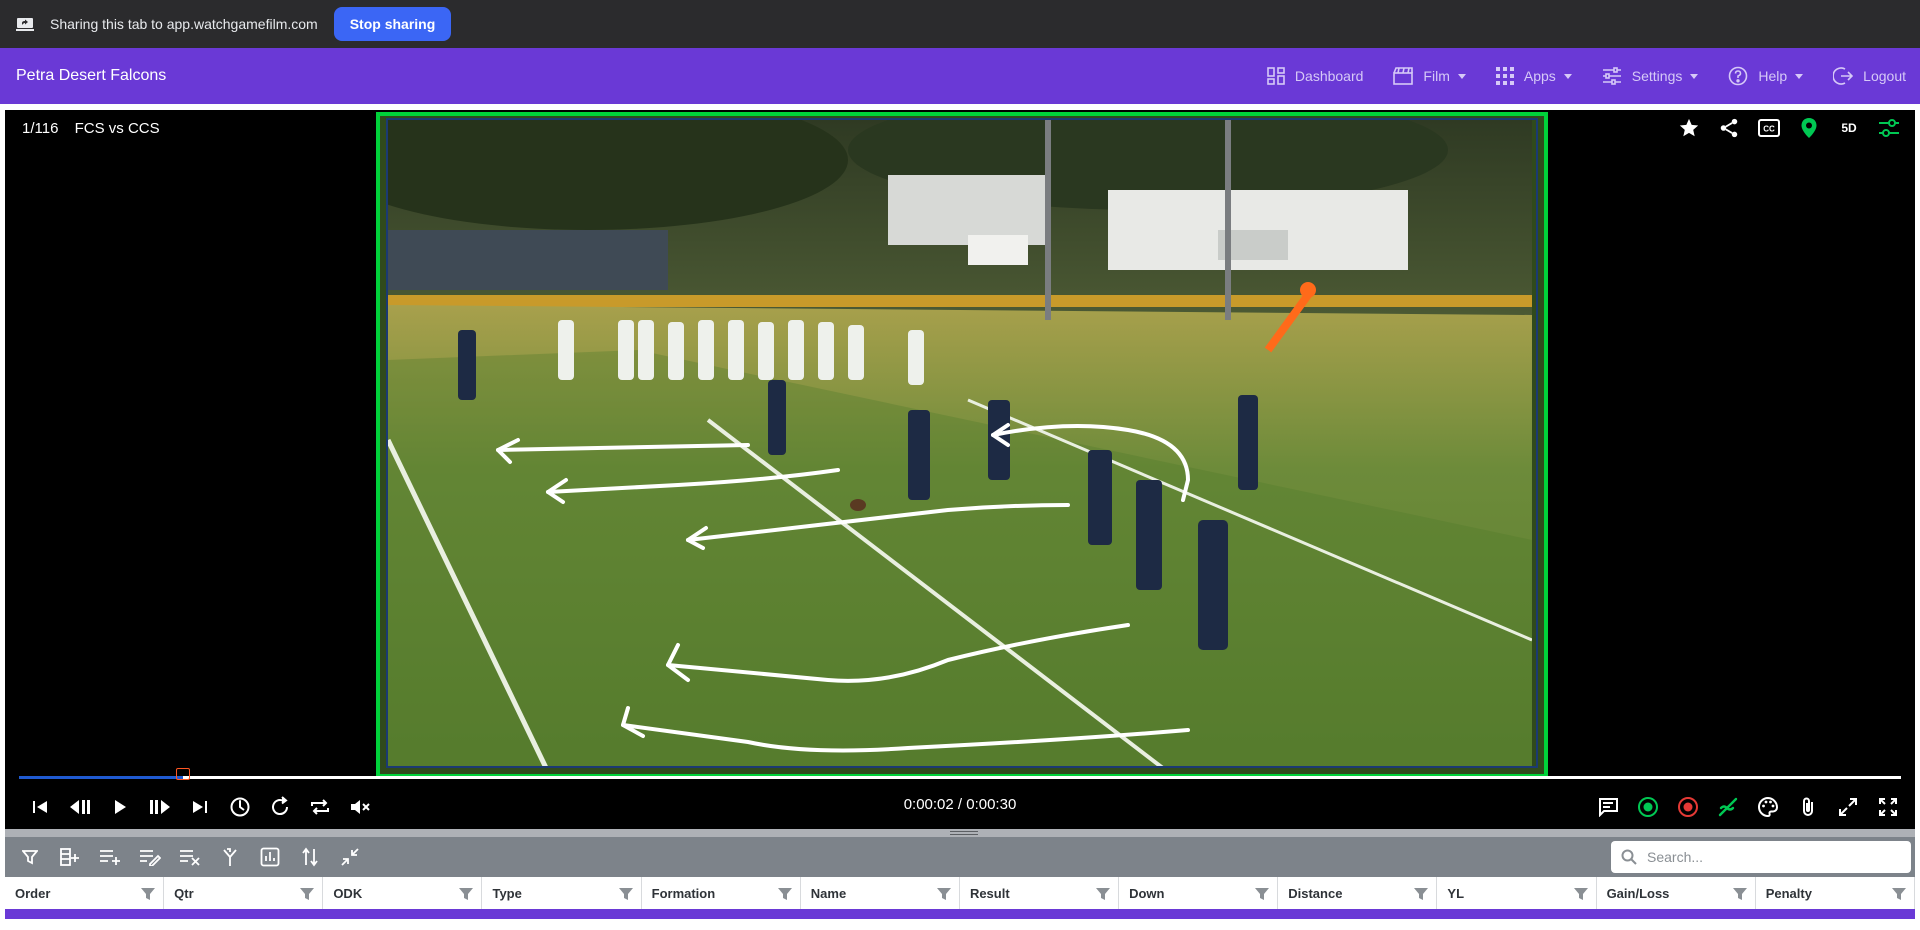 The width and height of the screenshot is (1920, 930). I want to click on help-icon, so click(1738, 76).